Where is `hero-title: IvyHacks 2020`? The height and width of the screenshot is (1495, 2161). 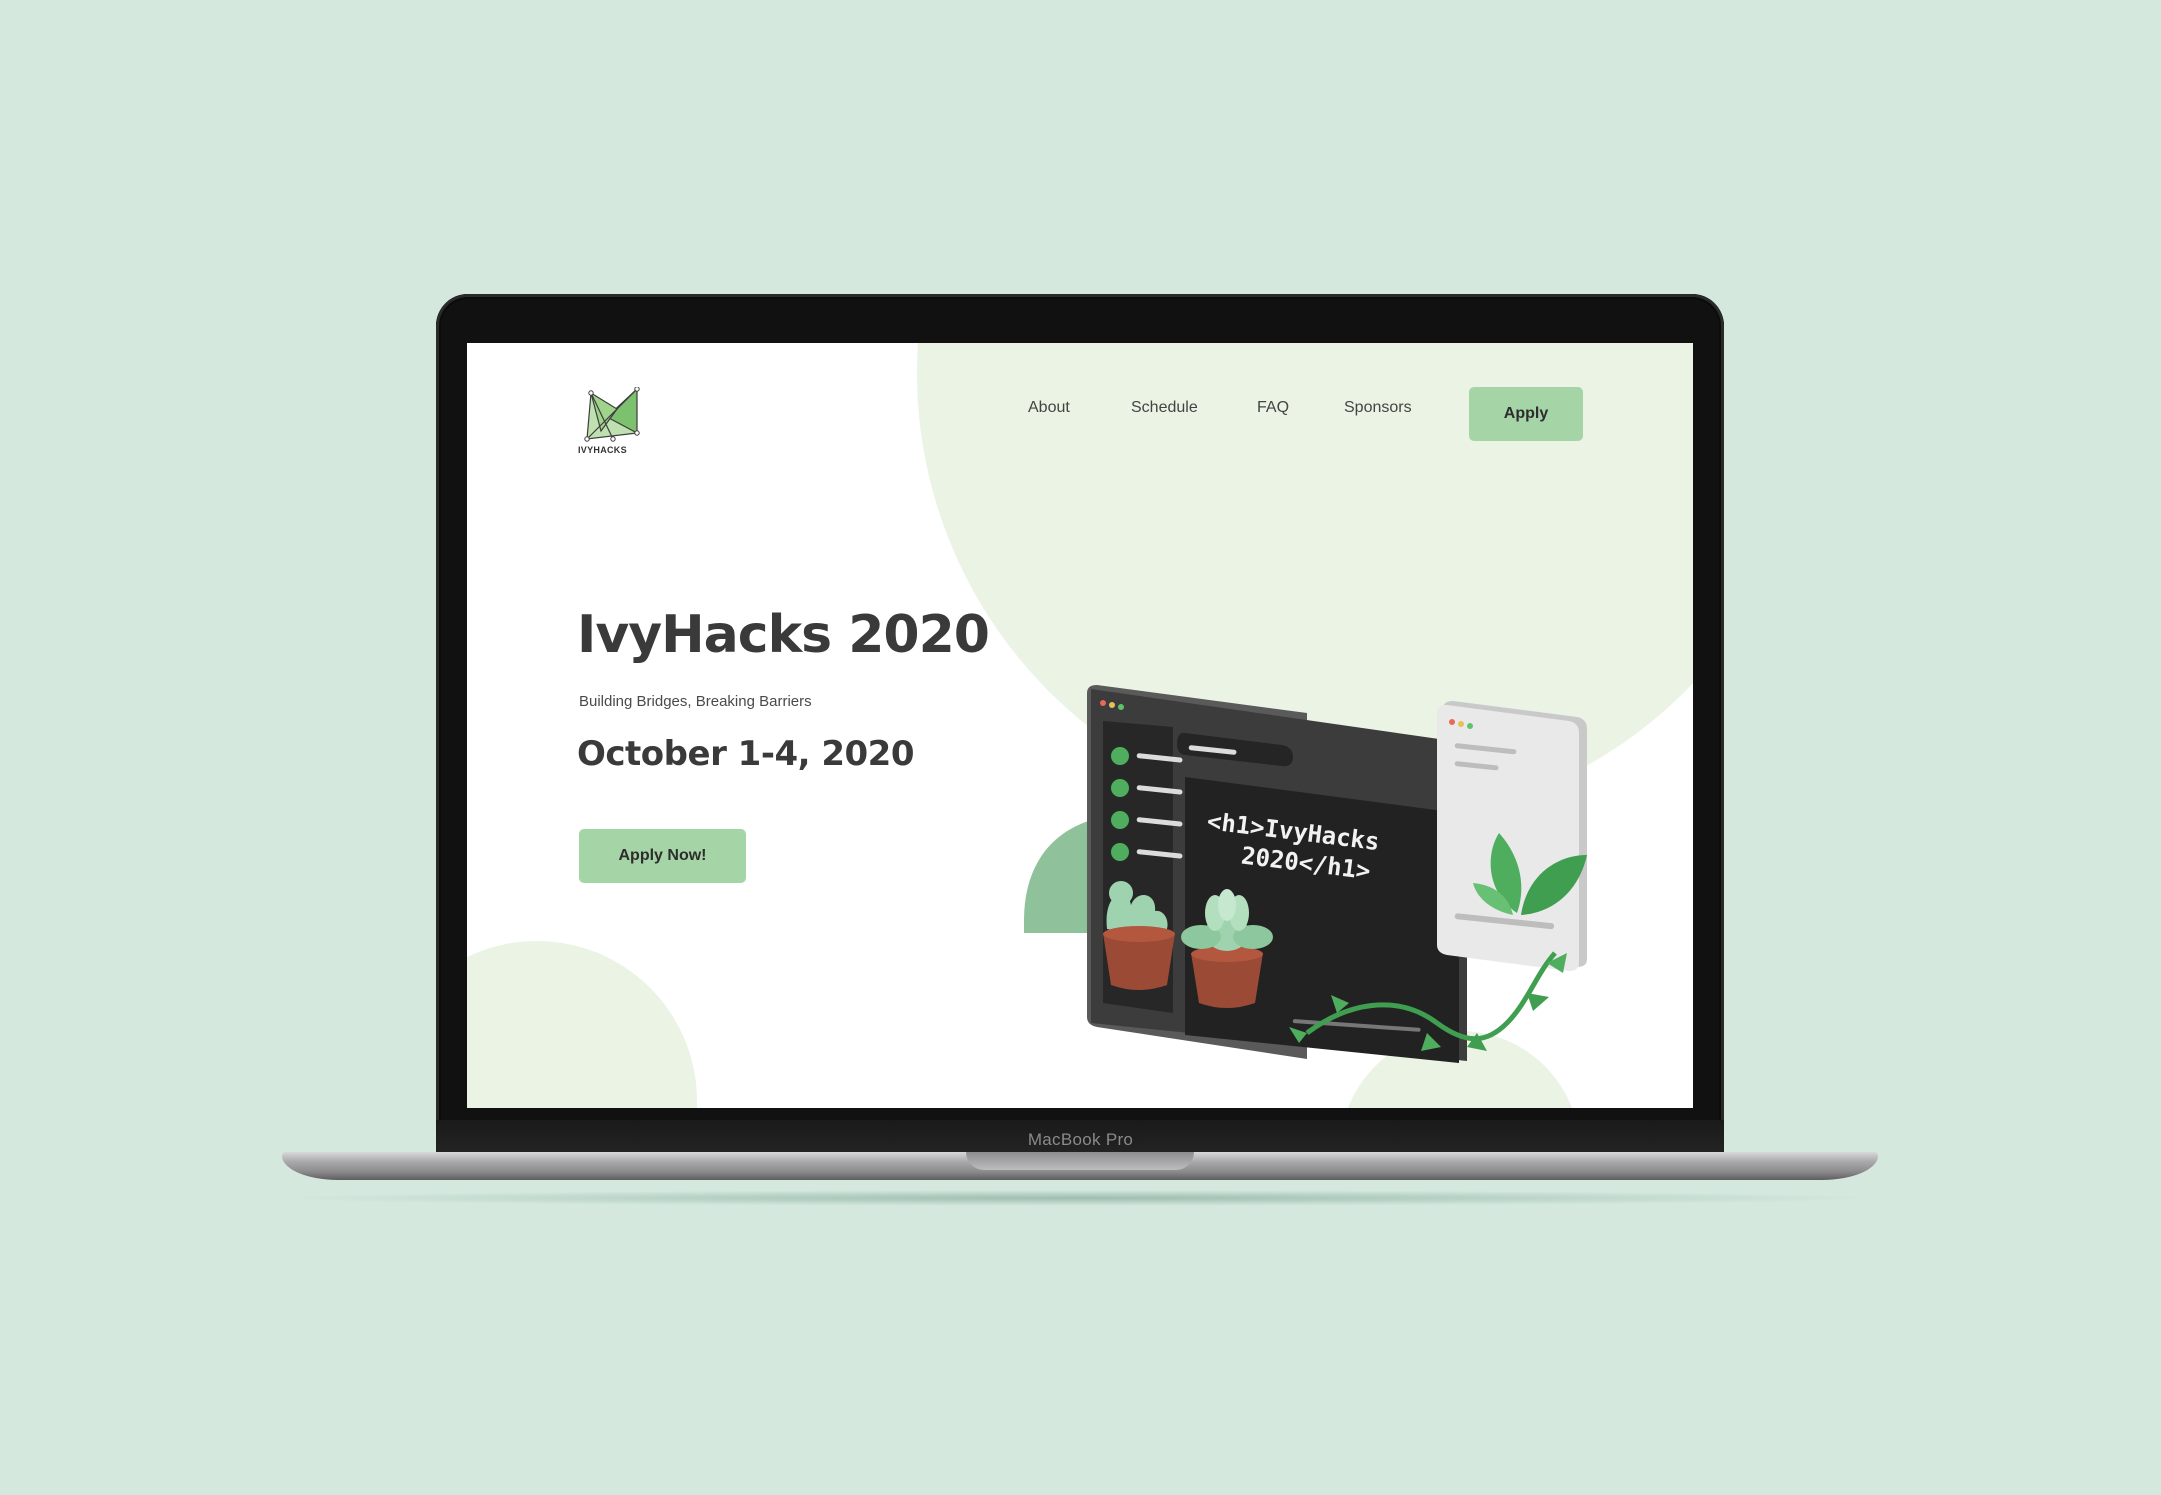
hero-title: IvyHacks 2020 is located at coordinates (783, 635).